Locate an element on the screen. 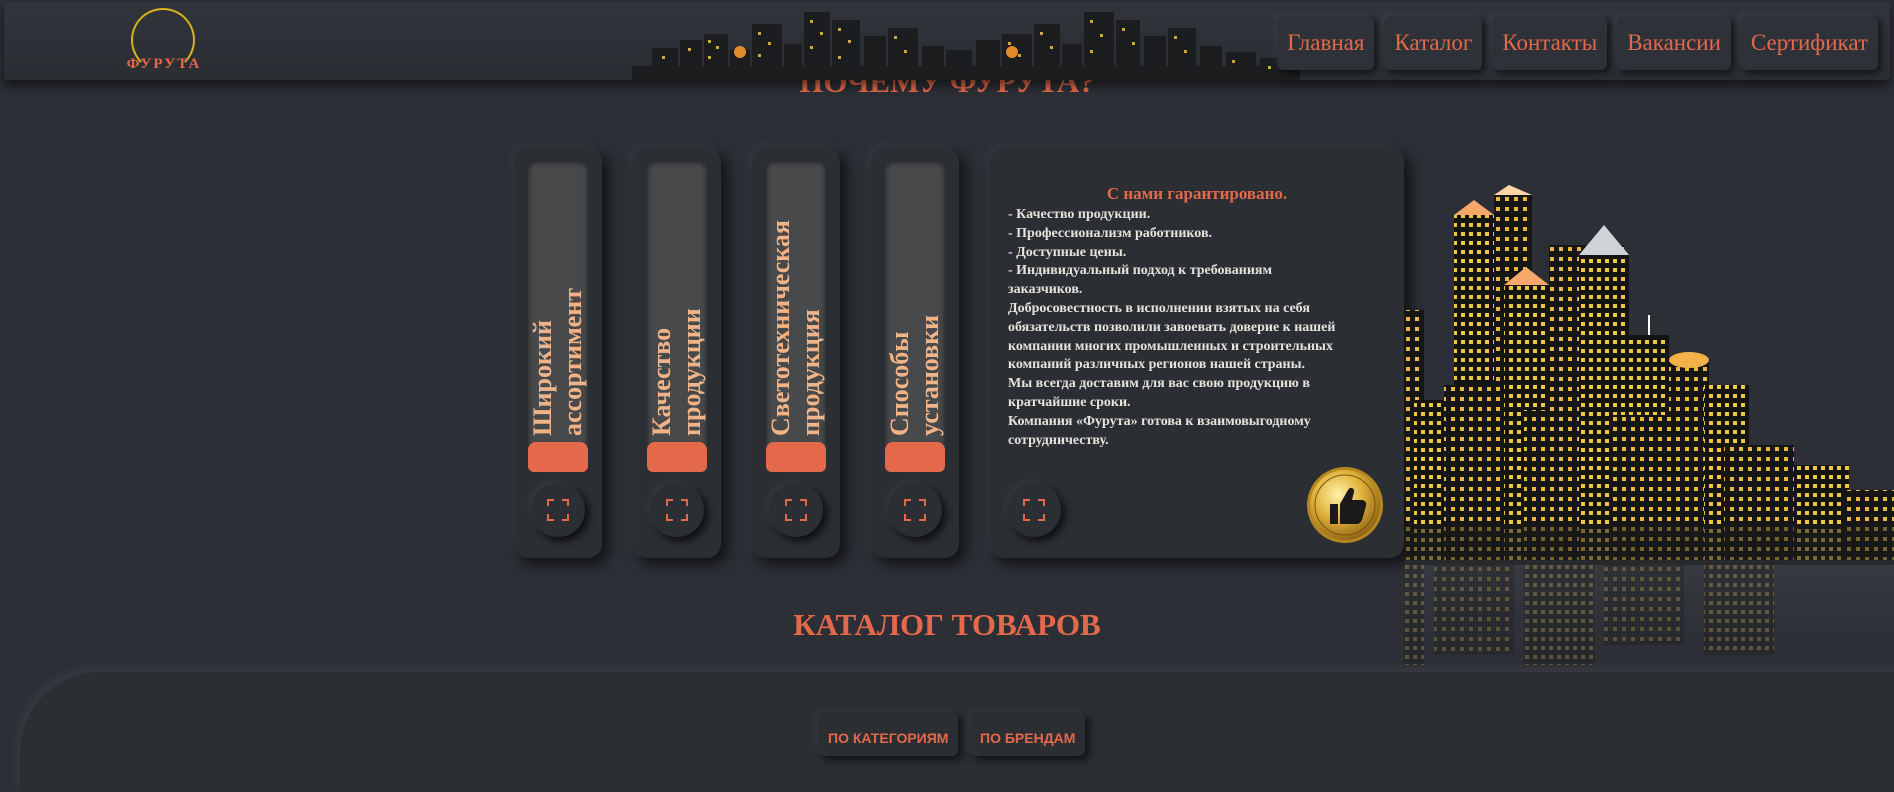 This screenshot has height=792, width=1894. logo-text: ФУРУТА is located at coordinates (164, 64).